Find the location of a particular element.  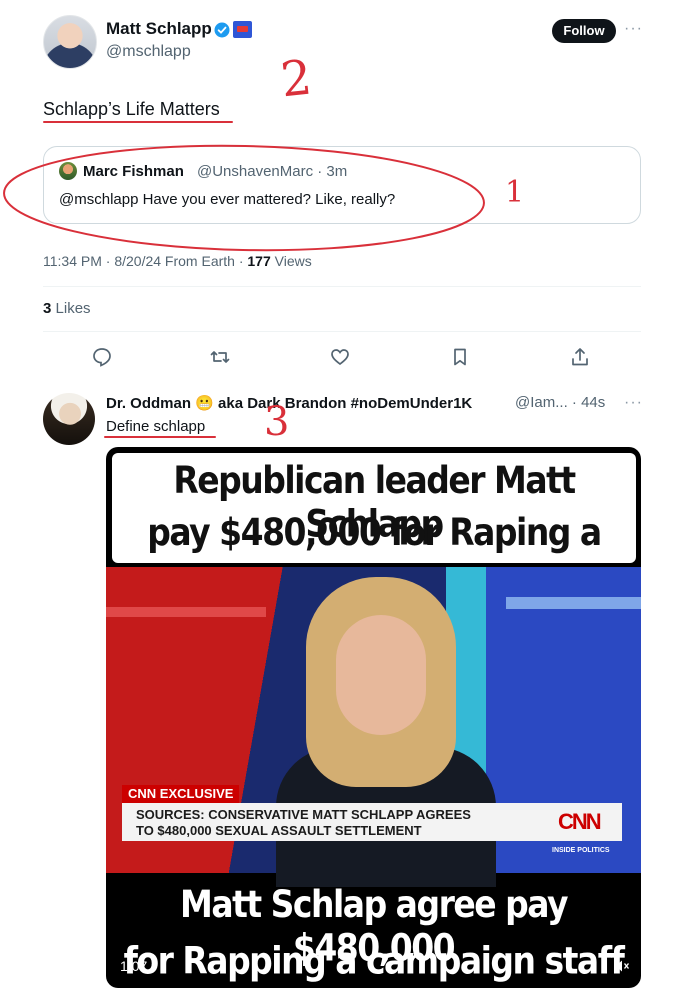

bookmark-icon is located at coordinates (460, 357).